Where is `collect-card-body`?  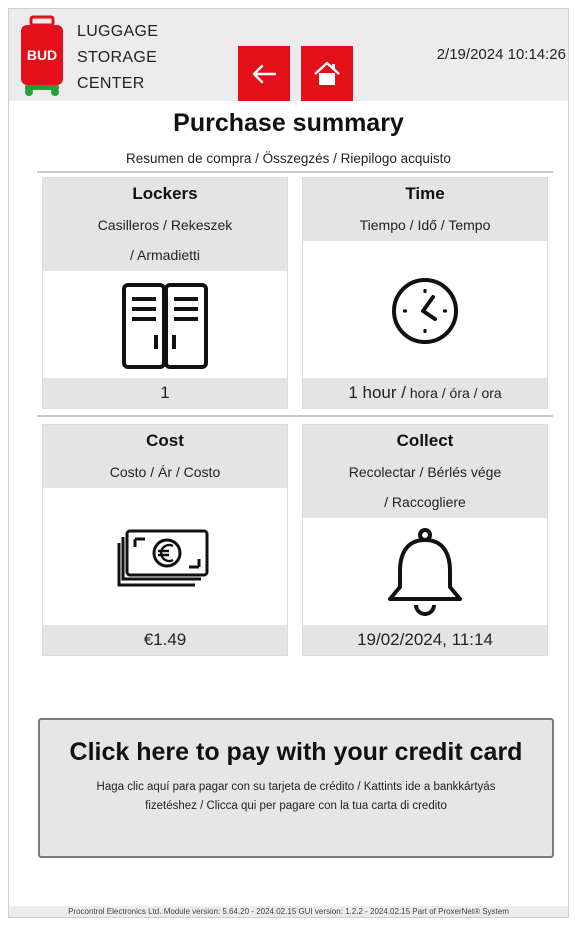
collect-card-body is located at coordinates (425, 572).